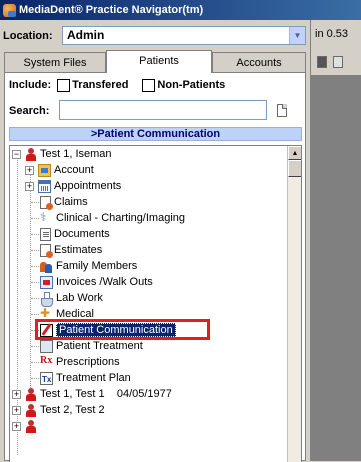  What do you see at coordinates (163, 110) in the screenshot?
I see `search-input` at bounding box center [163, 110].